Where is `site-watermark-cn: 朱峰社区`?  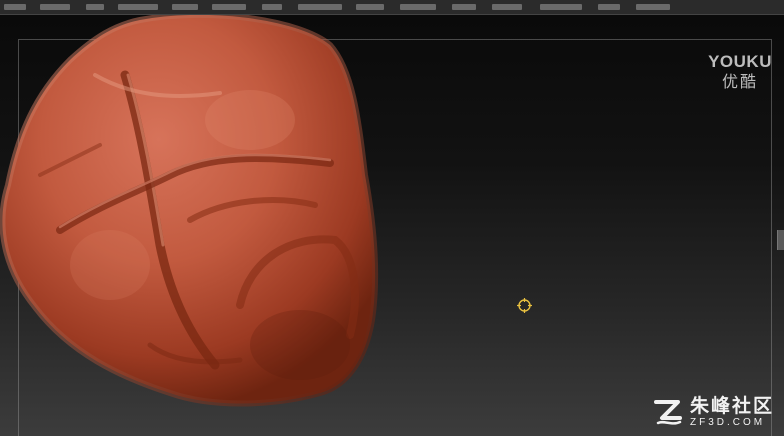 site-watermark-cn: 朱峰社区 is located at coordinates (731, 406).